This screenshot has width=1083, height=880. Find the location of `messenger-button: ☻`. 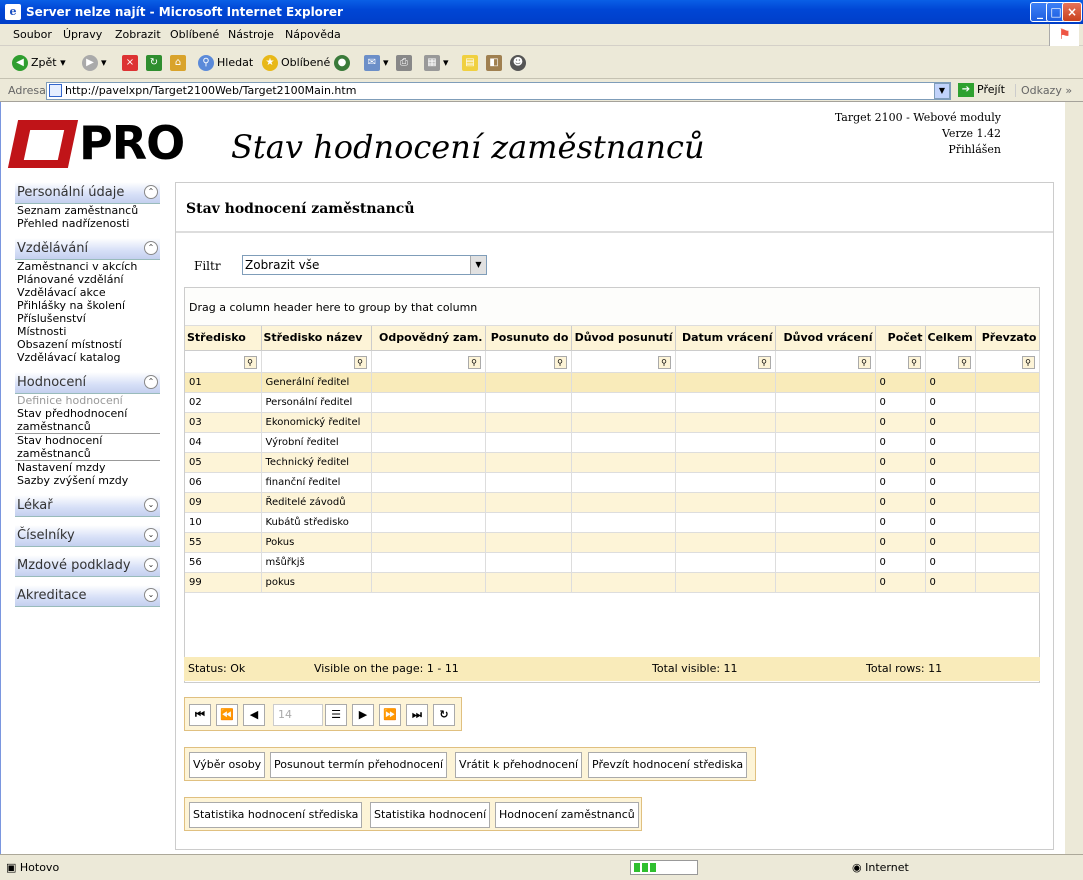

messenger-button: ☻ is located at coordinates (519, 63).